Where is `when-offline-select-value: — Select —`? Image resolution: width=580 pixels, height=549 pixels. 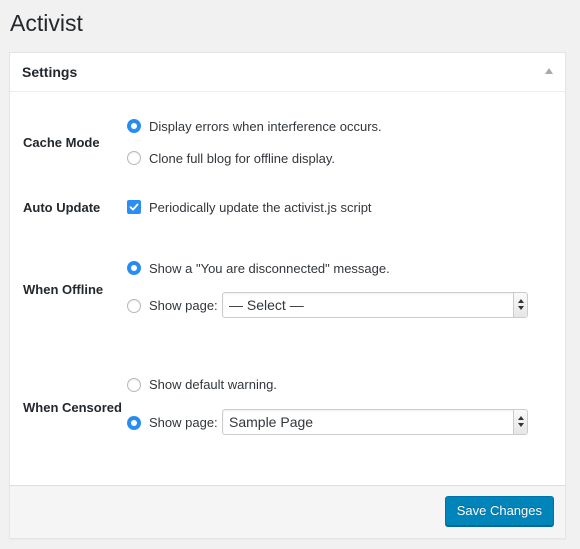 when-offline-select-value: — Select — is located at coordinates (266, 305).